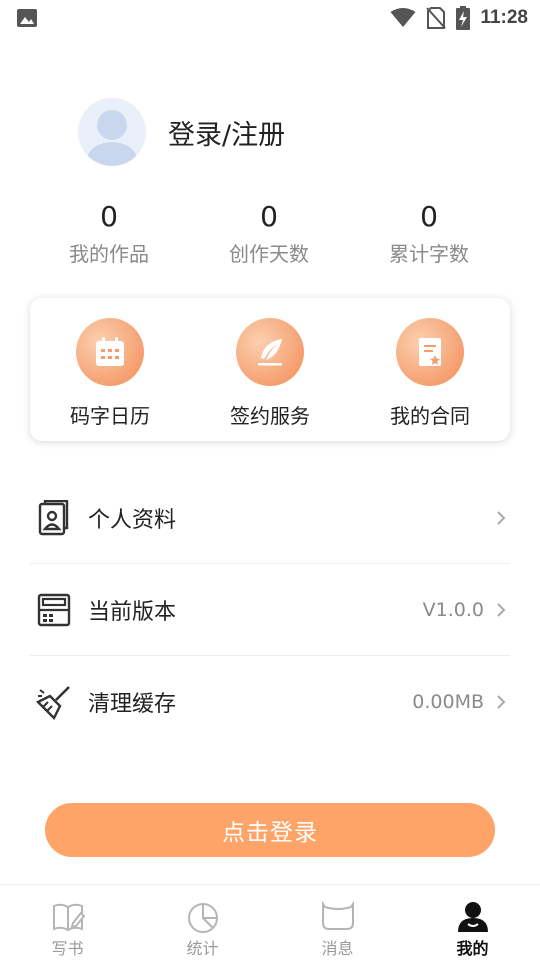 The width and height of the screenshot is (540, 960). I want to click on stat-works: 0 我的作品, so click(109, 232).